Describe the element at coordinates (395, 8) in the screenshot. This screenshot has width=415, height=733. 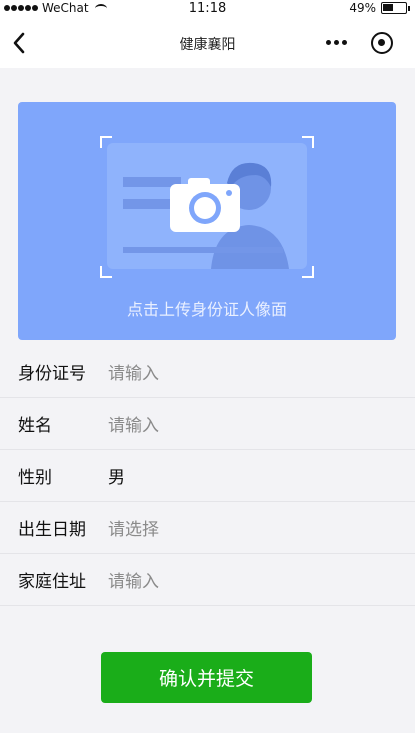
I see `battery-icon` at that location.